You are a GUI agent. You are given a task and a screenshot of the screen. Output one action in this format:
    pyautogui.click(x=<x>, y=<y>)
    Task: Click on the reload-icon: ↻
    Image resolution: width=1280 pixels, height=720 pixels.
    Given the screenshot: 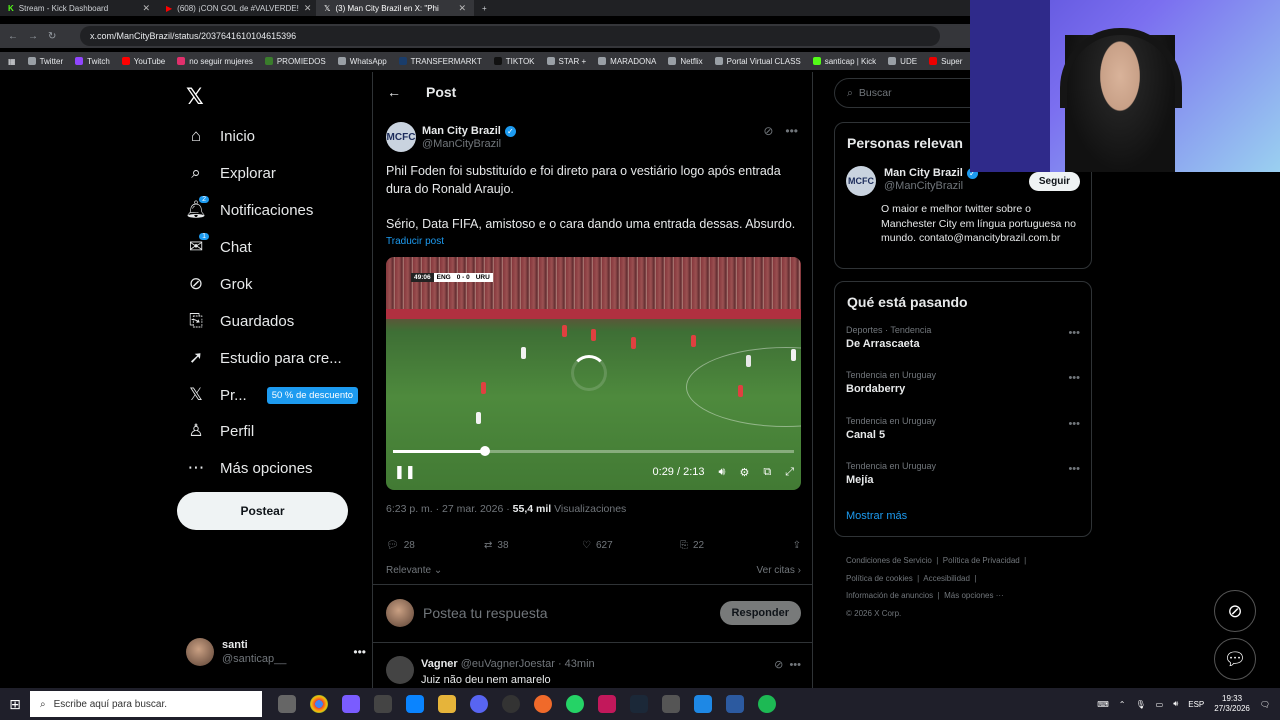 What is the action you would take?
    pyautogui.click(x=54, y=36)
    